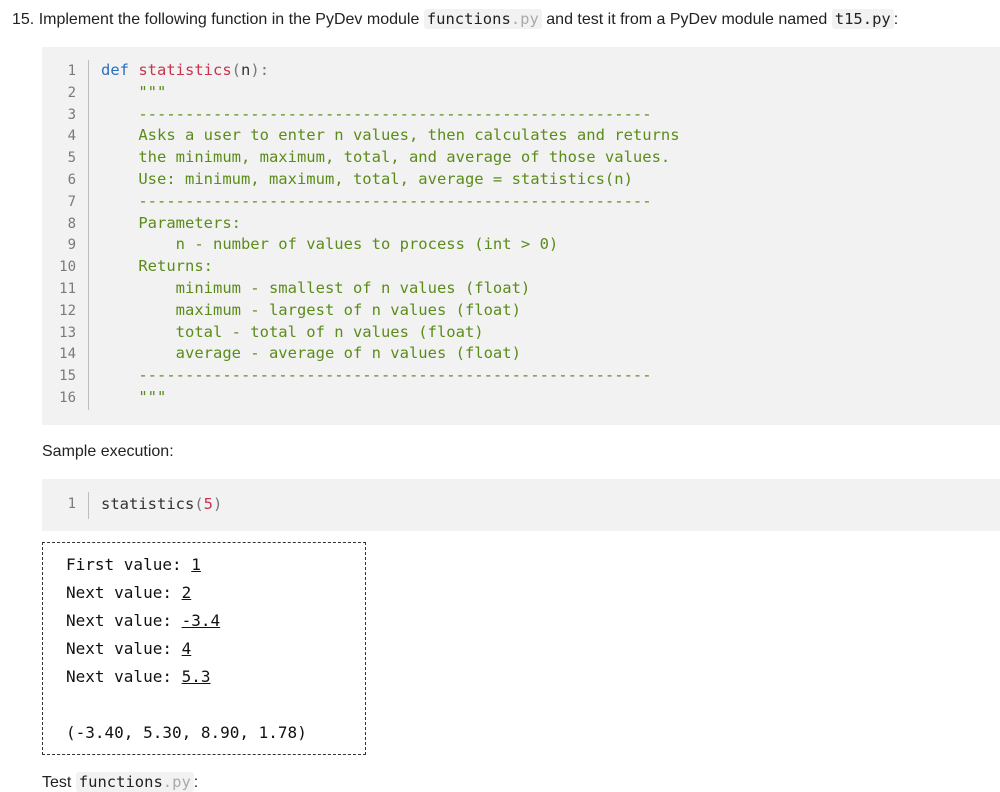 Image resolution: width=1000 pixels, height=792 pixels. Describe the element at coordinates (687, 19) in the screenshot. I see `question-text-middle: and test it from a PyDev module named` at that location.